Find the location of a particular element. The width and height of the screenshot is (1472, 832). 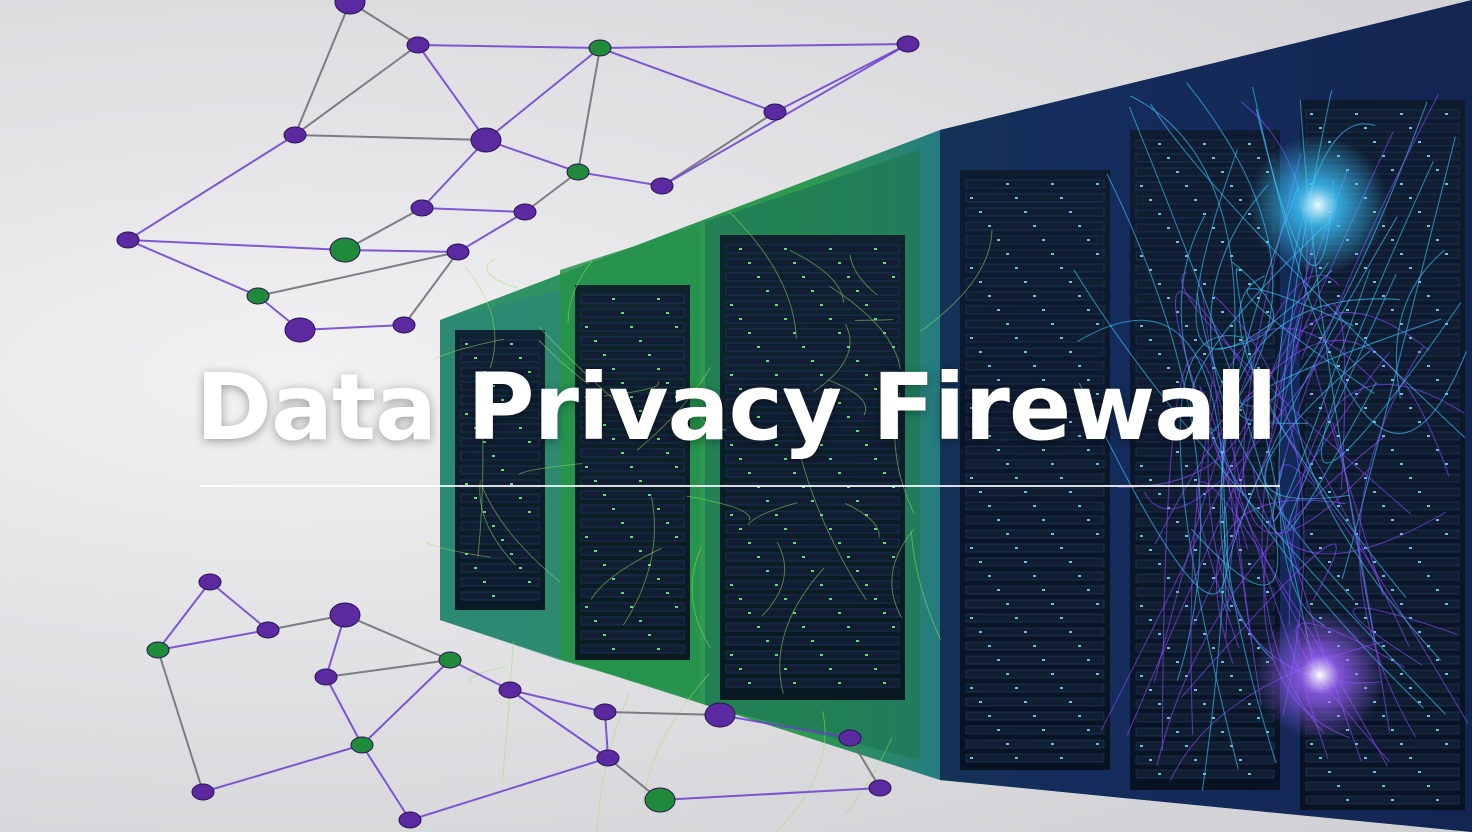

headline-title: Data Privacy Firewall is located at coordinates (736, 407).